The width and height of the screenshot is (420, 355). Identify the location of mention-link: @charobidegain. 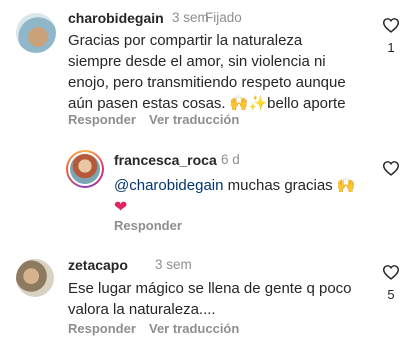
(168, 185).